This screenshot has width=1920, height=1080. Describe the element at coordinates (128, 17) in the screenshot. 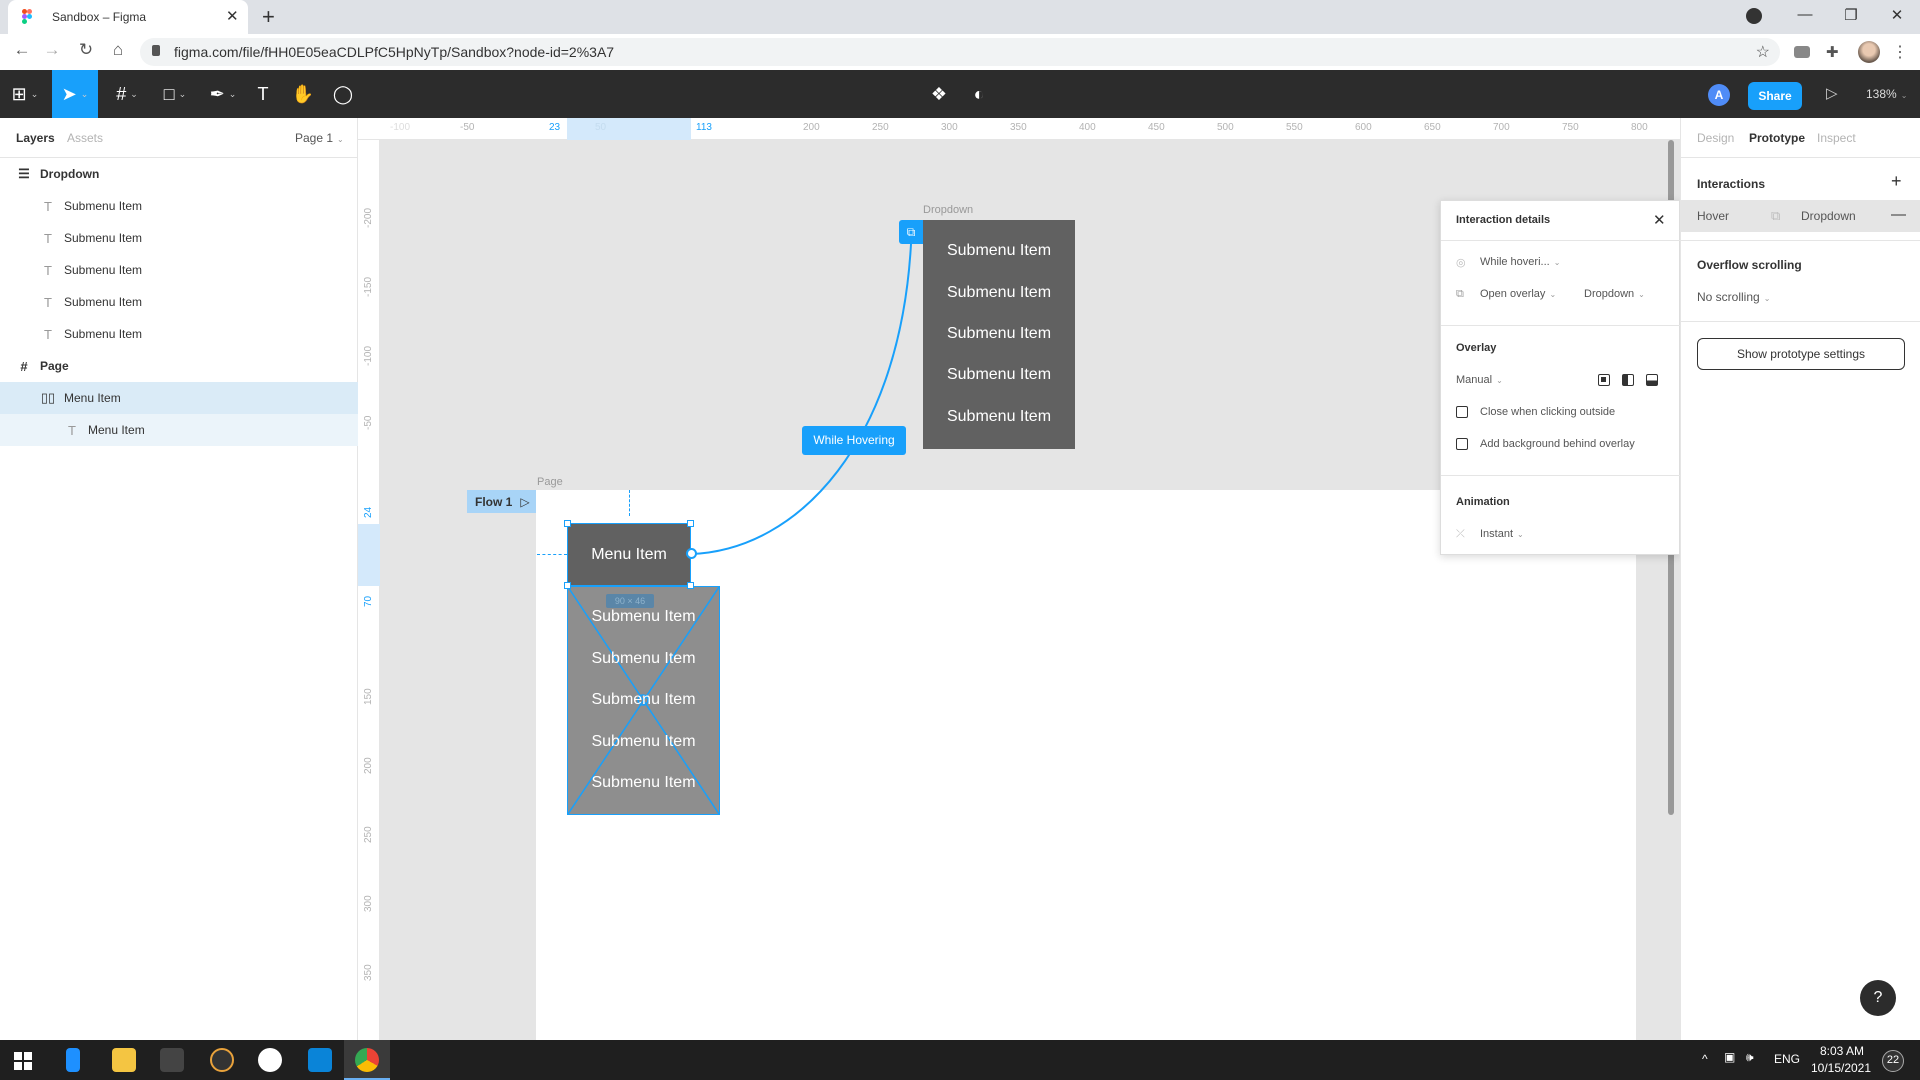

I see `browser-tab: Sandbox – Figma ✕` at that location.